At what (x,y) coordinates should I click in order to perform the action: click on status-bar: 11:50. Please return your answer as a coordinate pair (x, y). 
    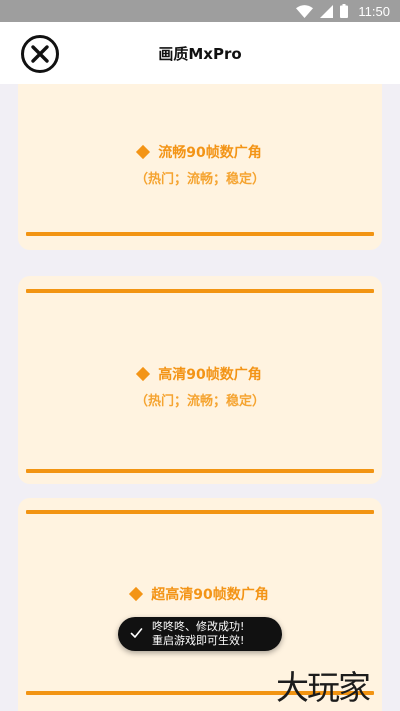
    Looking at the image, I should click on (200, 11).